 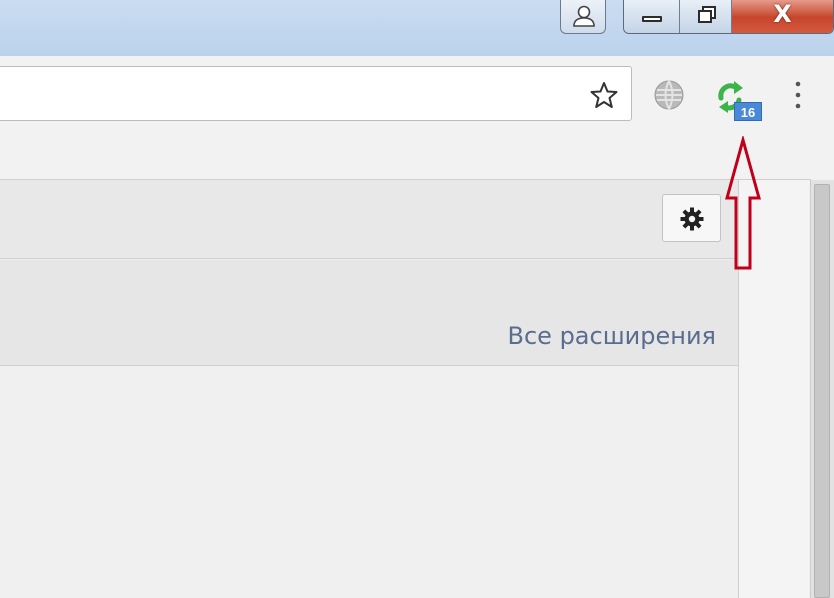 I want to click on globe-icon, so click(x=669, y=95).